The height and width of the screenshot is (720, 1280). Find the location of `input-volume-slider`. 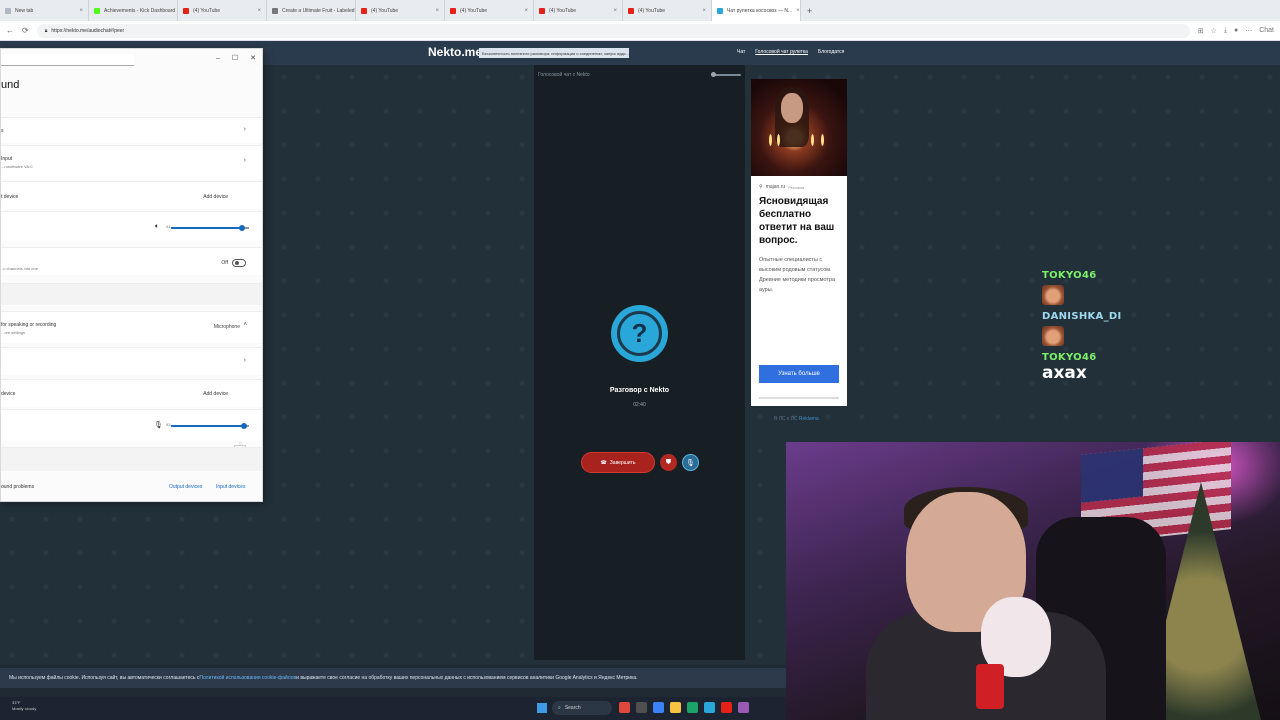

input-volume-slider is located at coordinates (210, 426).